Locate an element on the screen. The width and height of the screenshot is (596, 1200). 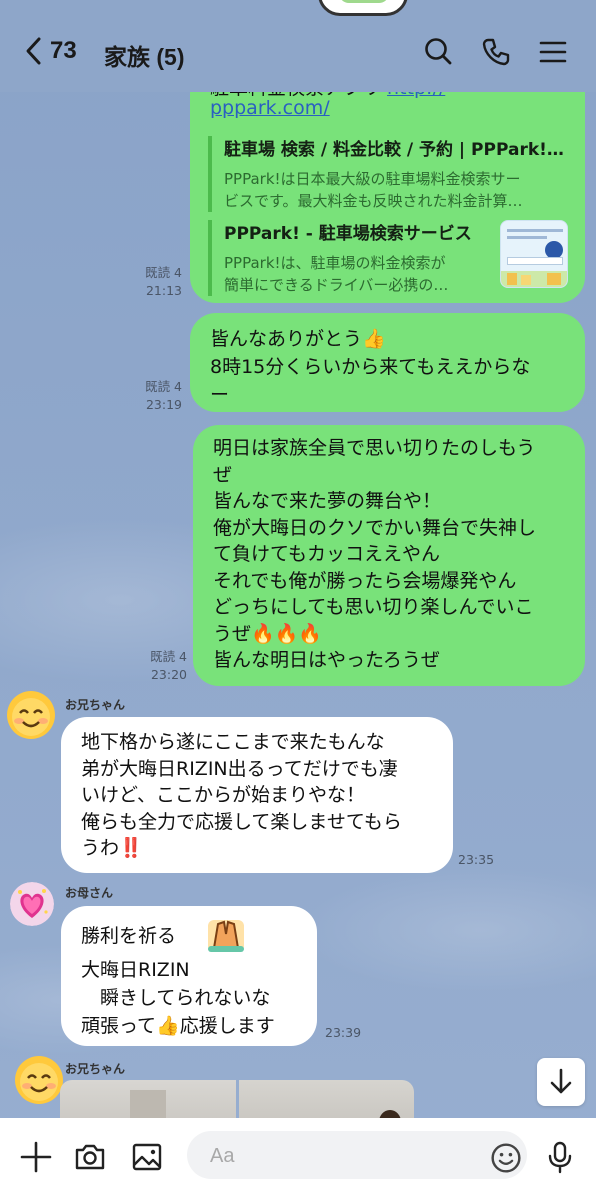
image-picker-button is located at coordinates (147, 1157).